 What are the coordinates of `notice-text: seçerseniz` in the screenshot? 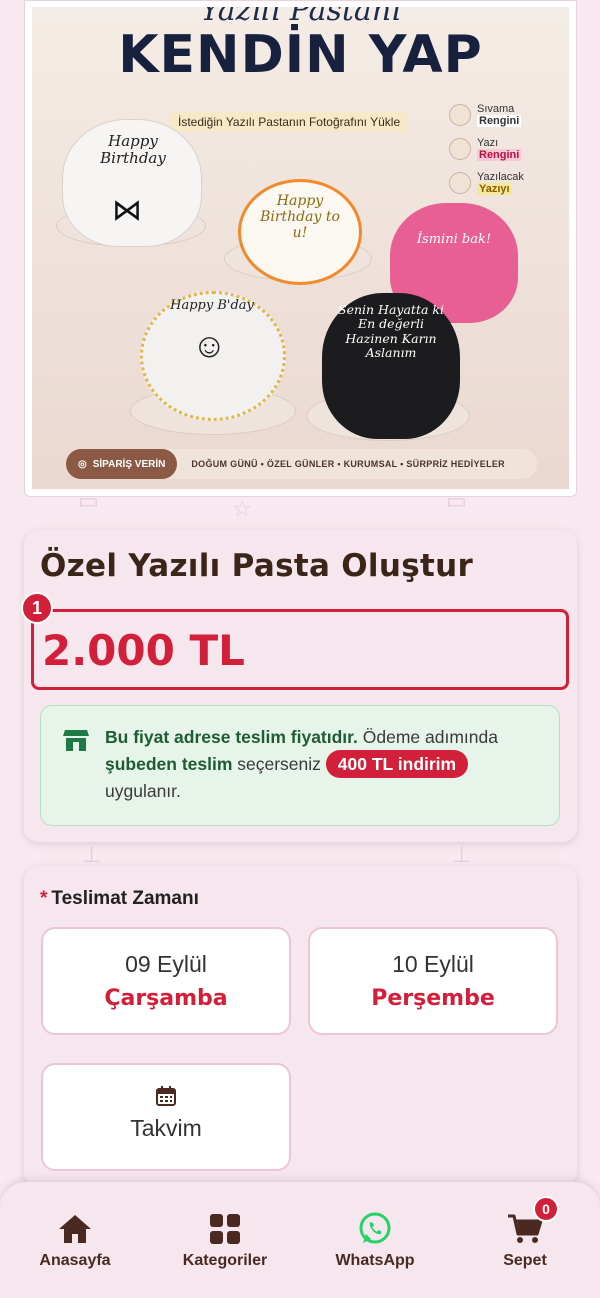 It's located at (279, 764).